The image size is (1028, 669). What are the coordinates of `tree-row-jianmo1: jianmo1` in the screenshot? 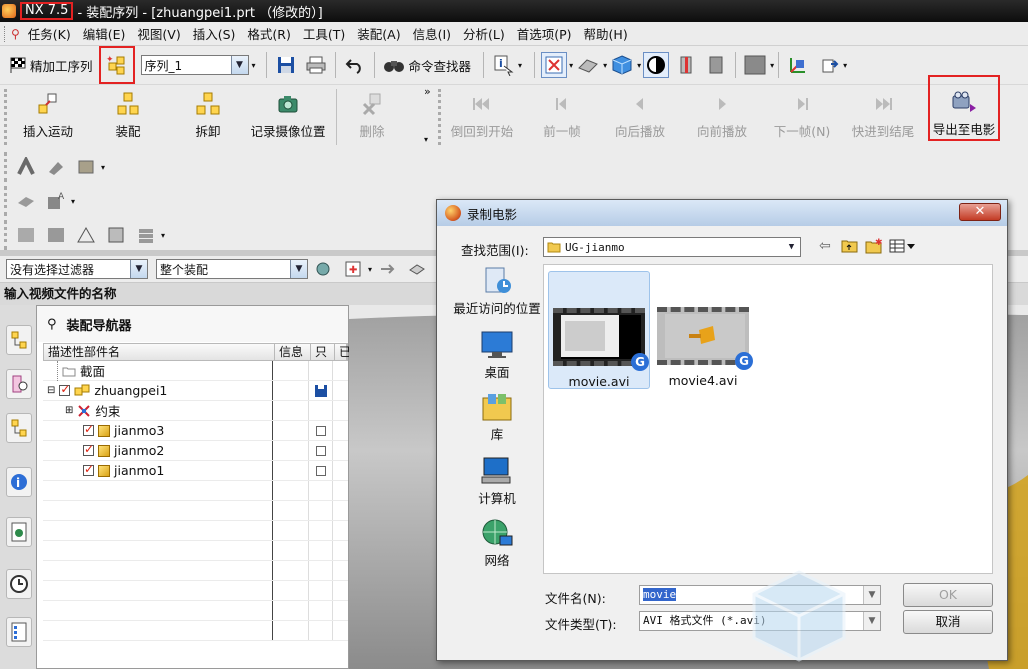 It's located at (195, 471).